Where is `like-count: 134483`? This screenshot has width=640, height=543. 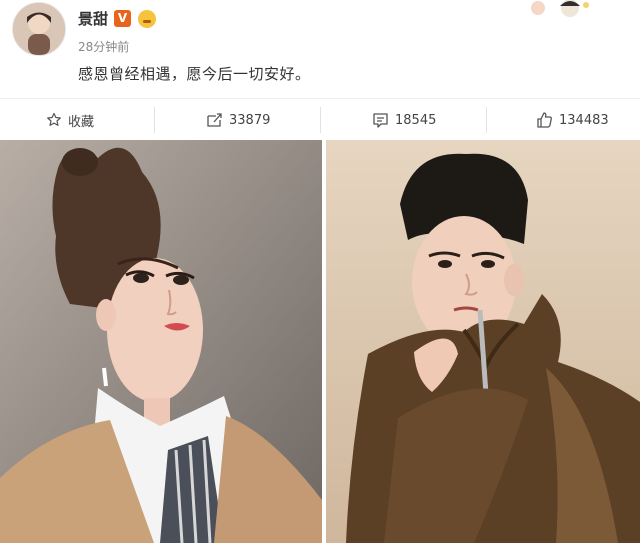 like-count: 134483 is located at coordinates (584, 120).